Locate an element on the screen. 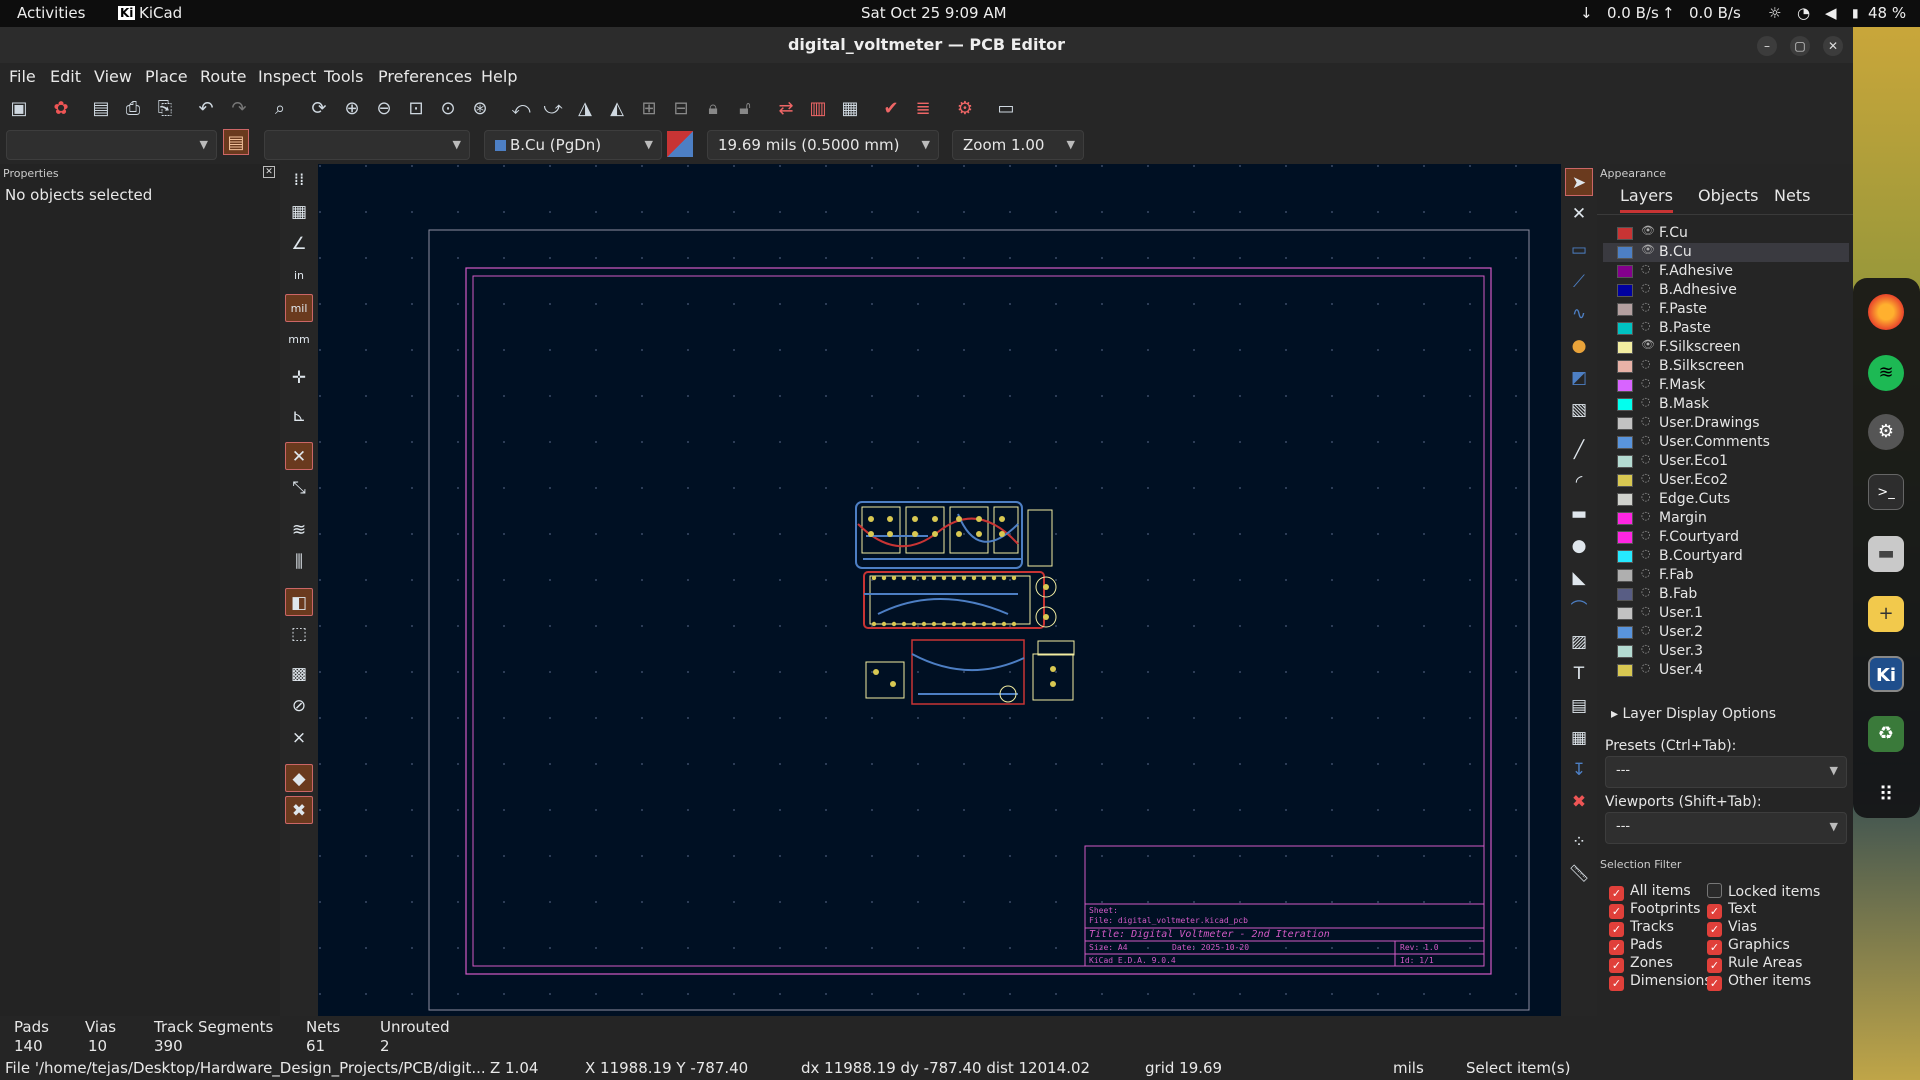  tab-objects: Objects is located at coordinates (1728, 195).